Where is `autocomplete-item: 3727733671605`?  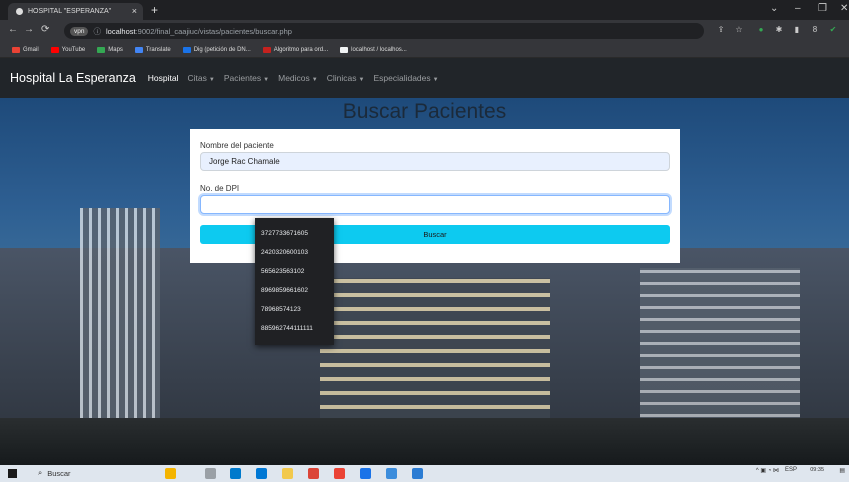
autocomplete-item: 3727733671605 is located at coordinates (284, 233).